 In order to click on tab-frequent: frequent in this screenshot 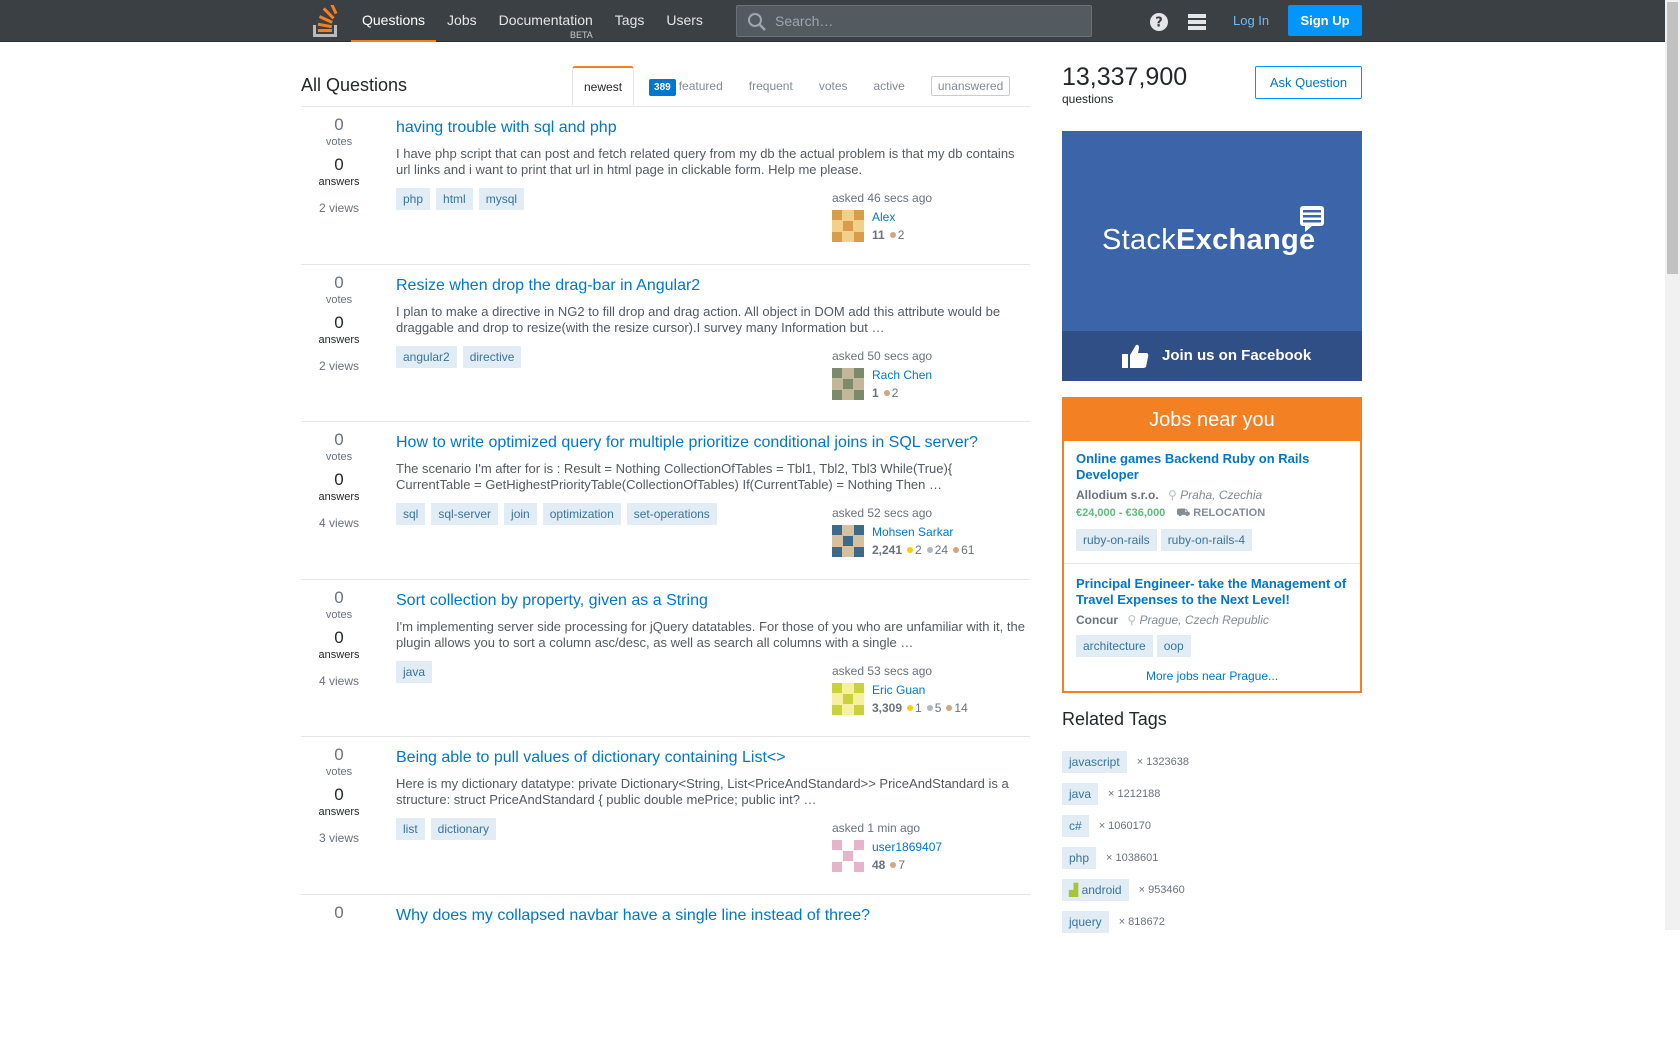, I will do `click(771, 86)`.